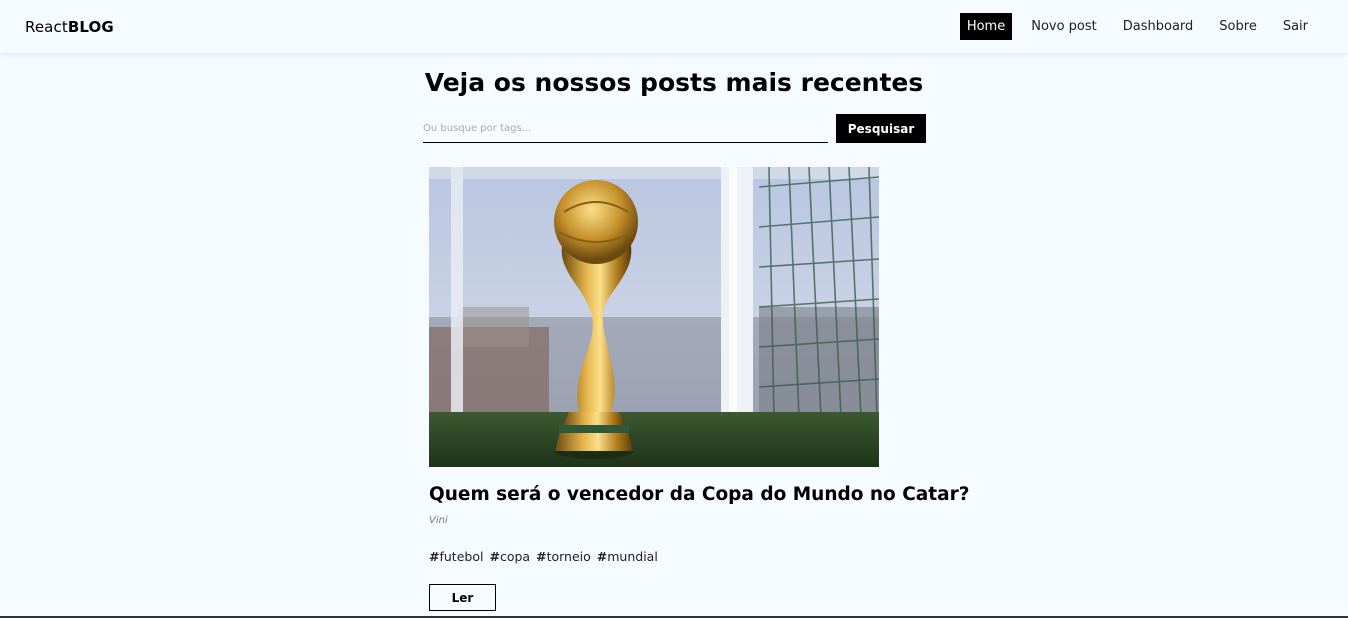 This screenshot has width=1348, height=618. I want to click on read-post-button: Ler, so click(462, 597).